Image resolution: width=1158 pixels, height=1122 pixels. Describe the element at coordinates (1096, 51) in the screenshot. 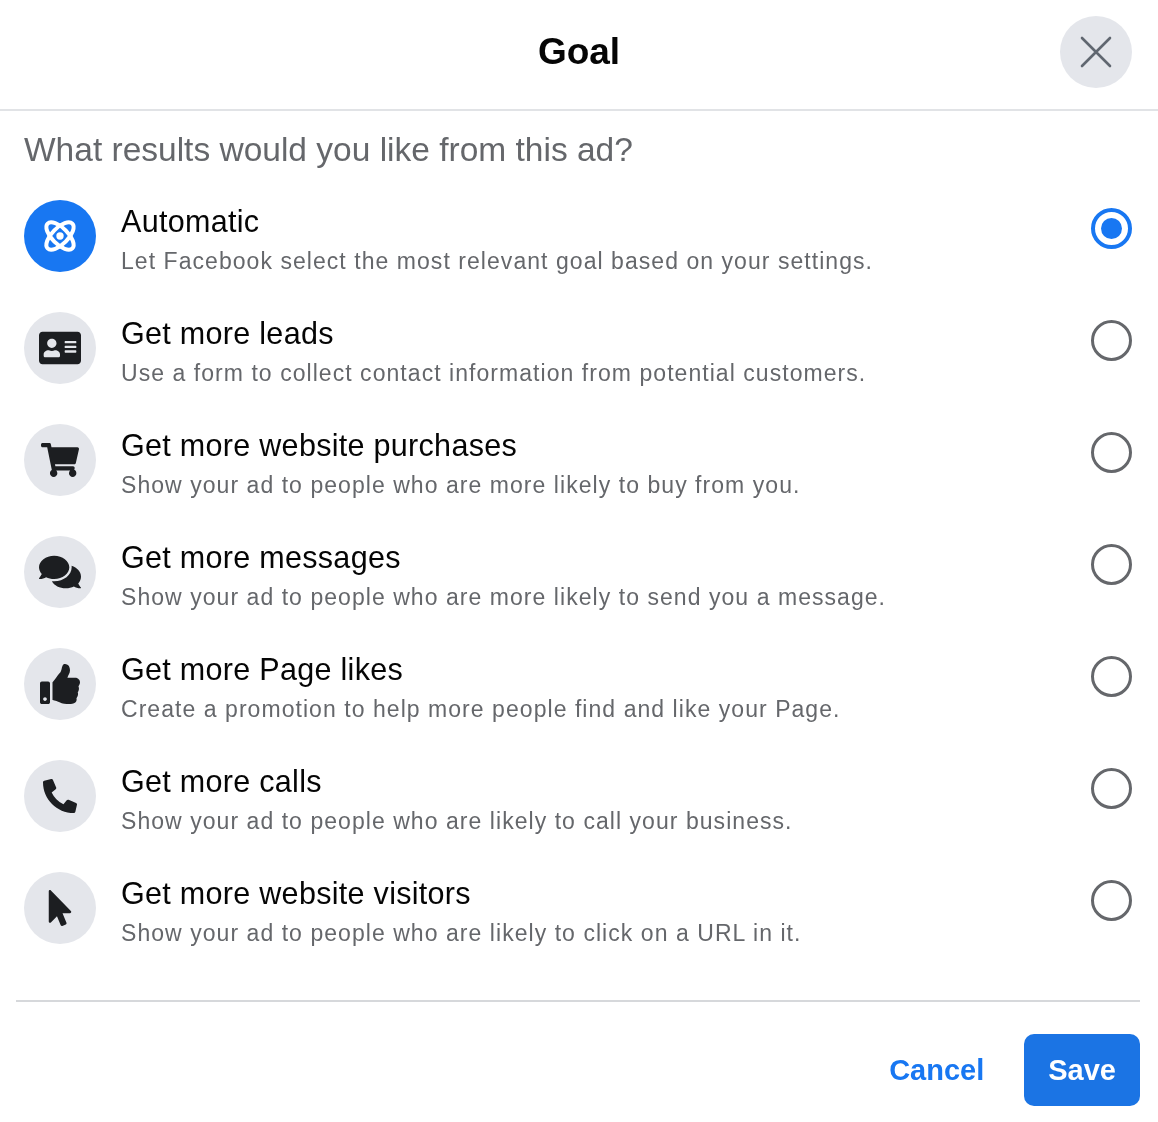

I see `close-icon` at that location.